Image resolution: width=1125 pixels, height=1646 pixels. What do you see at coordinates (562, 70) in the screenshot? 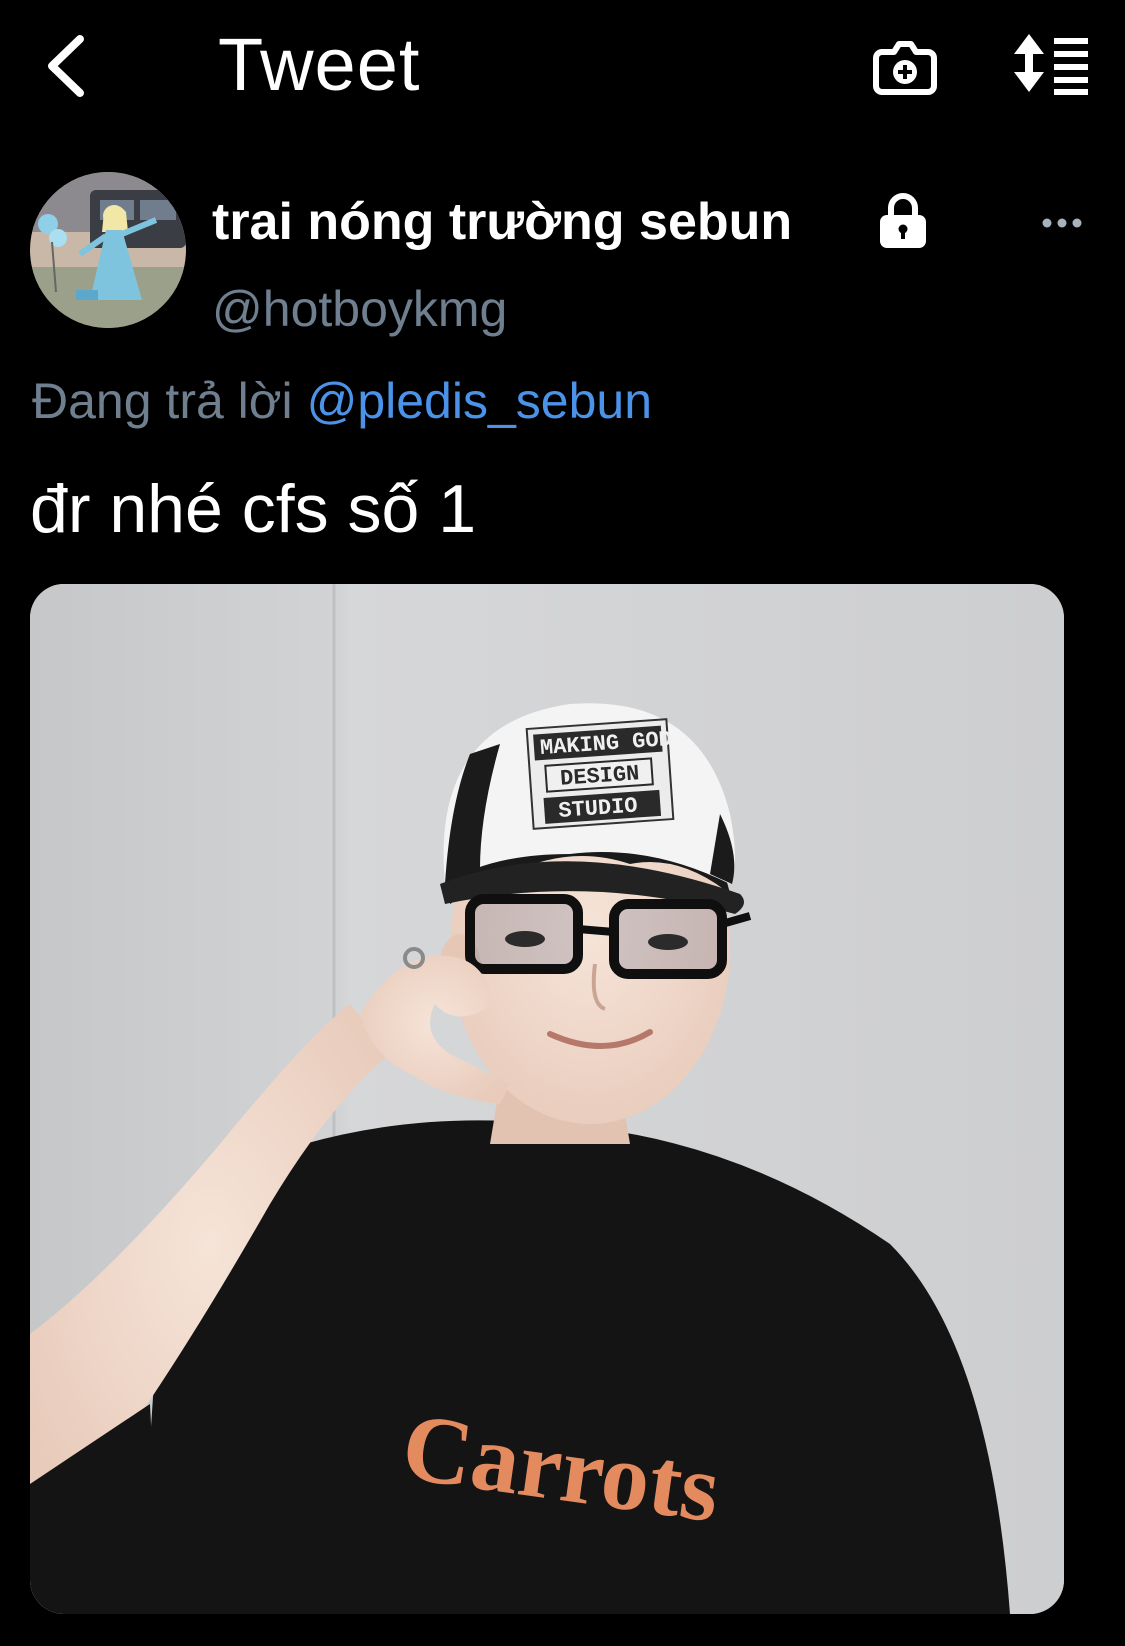
I see `top-nav-bar: Tweet` at bounding box center [562, 70].